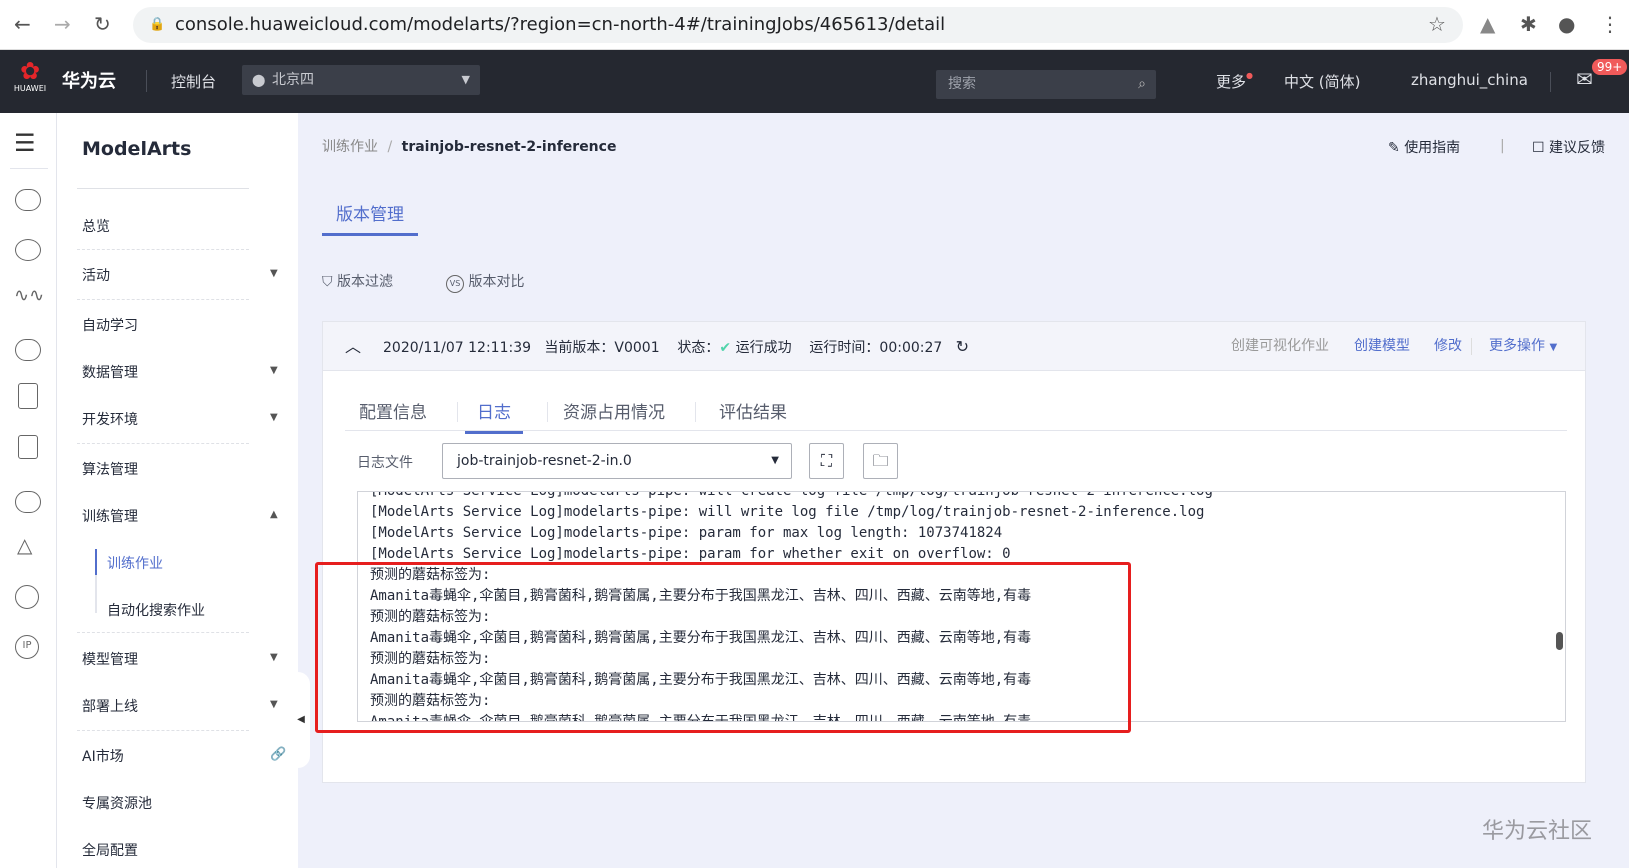  I want to click on sidebar-item-deploy: 部署上线, so click(110, 706).